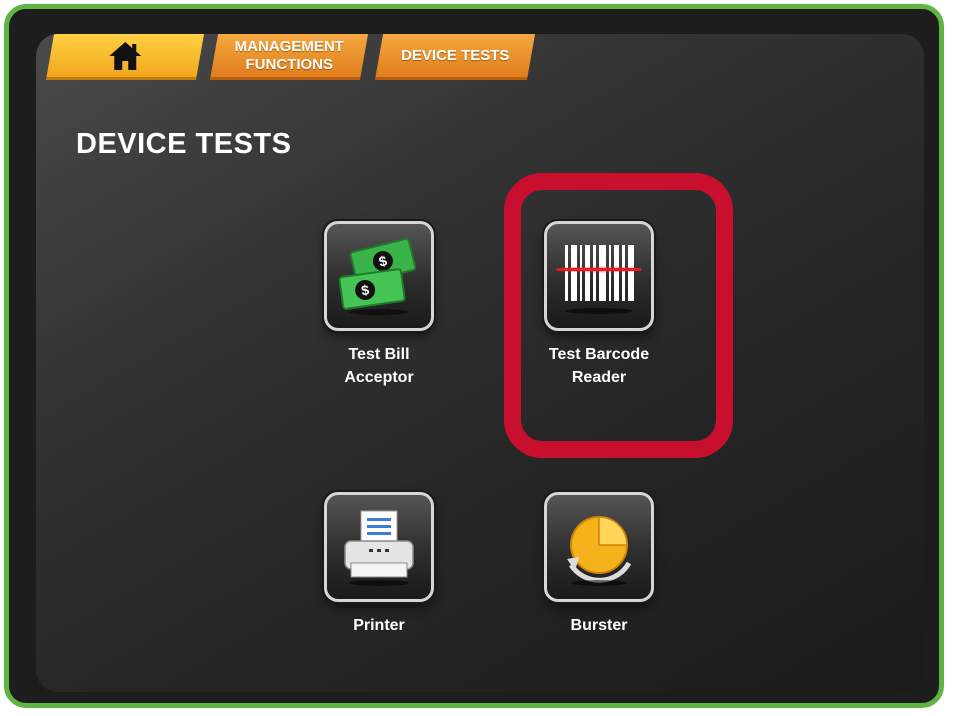 This screenshot has height=716, width=954. I want to click on printer-label: Printer, so click(379, 625).